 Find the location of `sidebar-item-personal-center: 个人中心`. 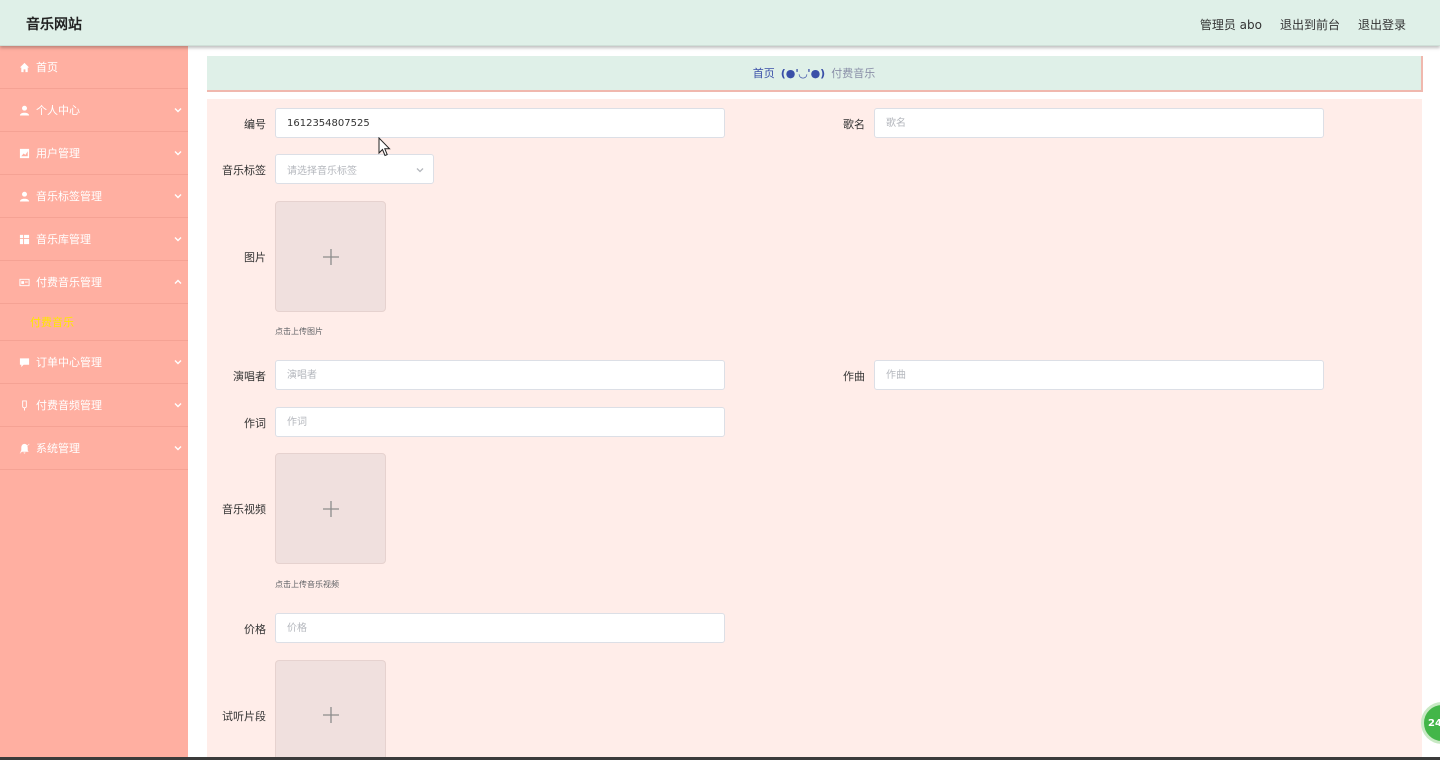

sidebar-item-personal-center: 个人中心 is located at coordinates (94, 110).